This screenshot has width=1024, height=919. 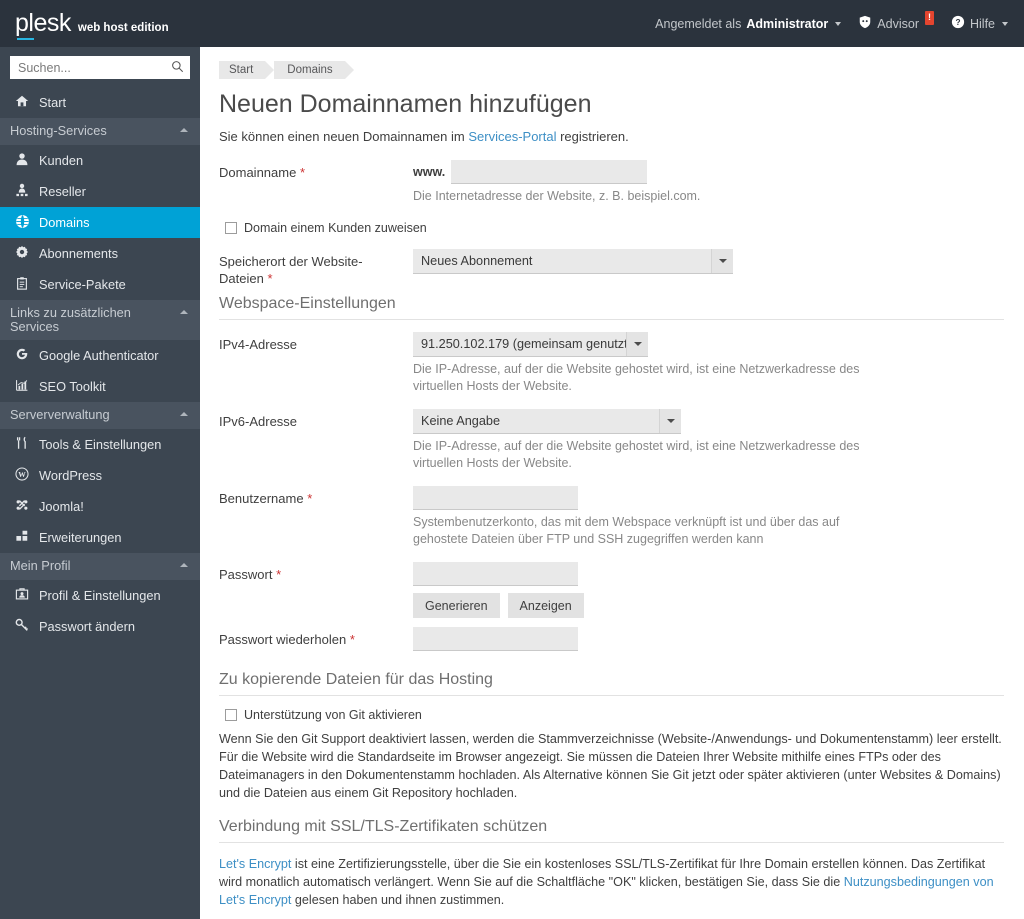 I want to click on sidebar-item-label: Tools & Einstellungen, so click(x=100, y=444).